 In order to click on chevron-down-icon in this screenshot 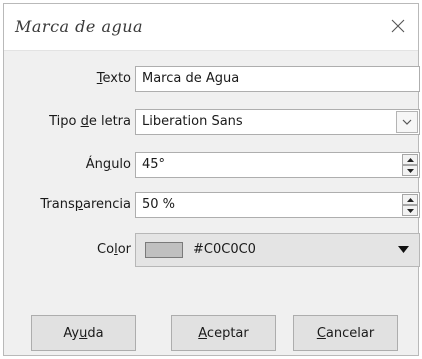, I will do `click(407, 122)`.